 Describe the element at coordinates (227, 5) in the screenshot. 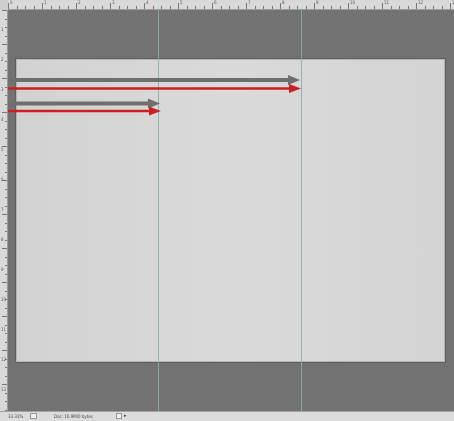

I see `horizontal-ruler: 012345678910111213` at that location.